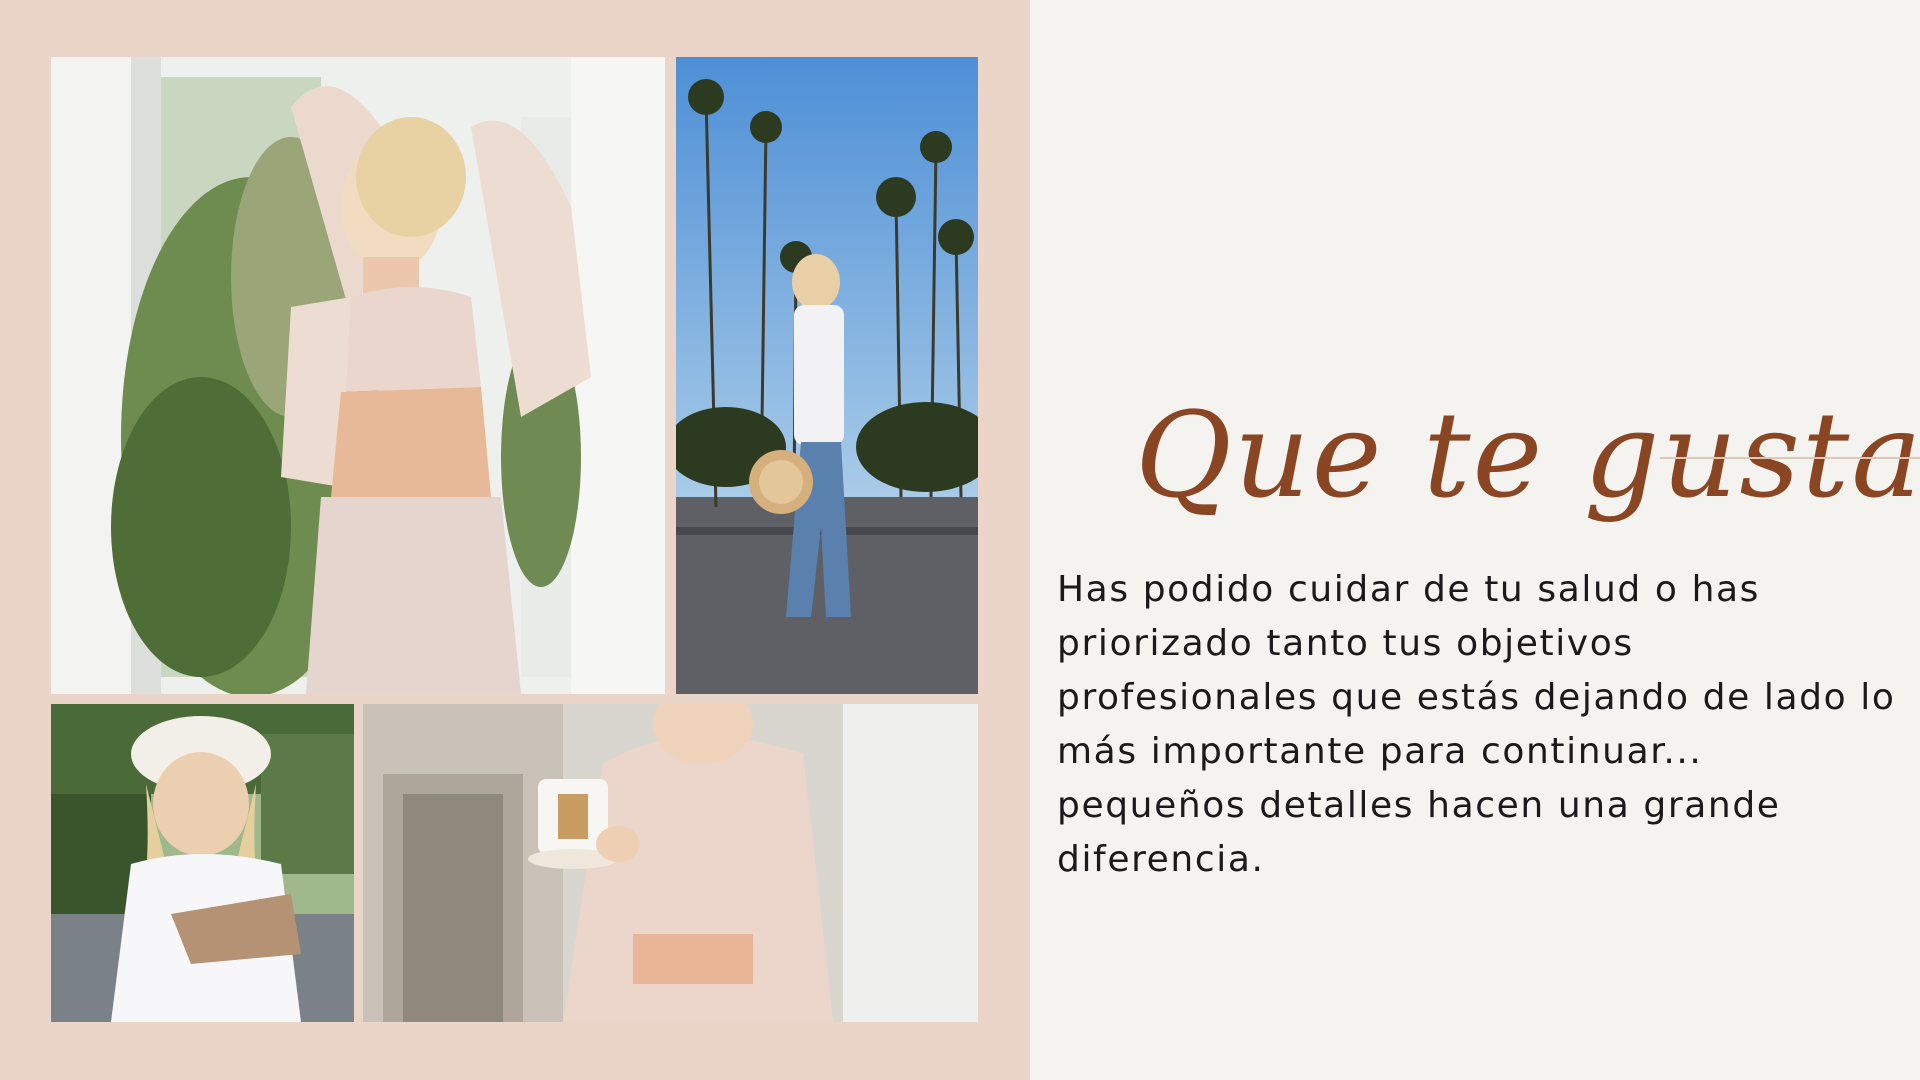 The height and width of the screenshot is (1080, 1920). I want to click on photo-hat, so click(202, 863).